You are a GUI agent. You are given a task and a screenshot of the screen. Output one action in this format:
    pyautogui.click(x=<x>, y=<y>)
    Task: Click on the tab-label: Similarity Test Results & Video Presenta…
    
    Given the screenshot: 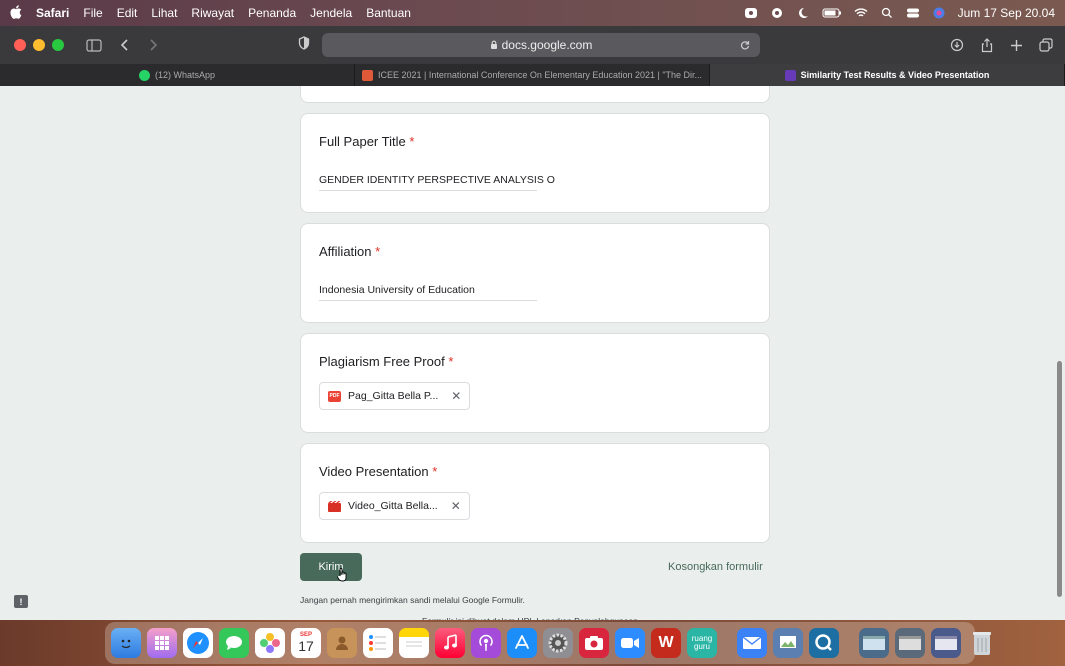 What is the action you would take?
    pyautogui.click(x=895, y=75)
    